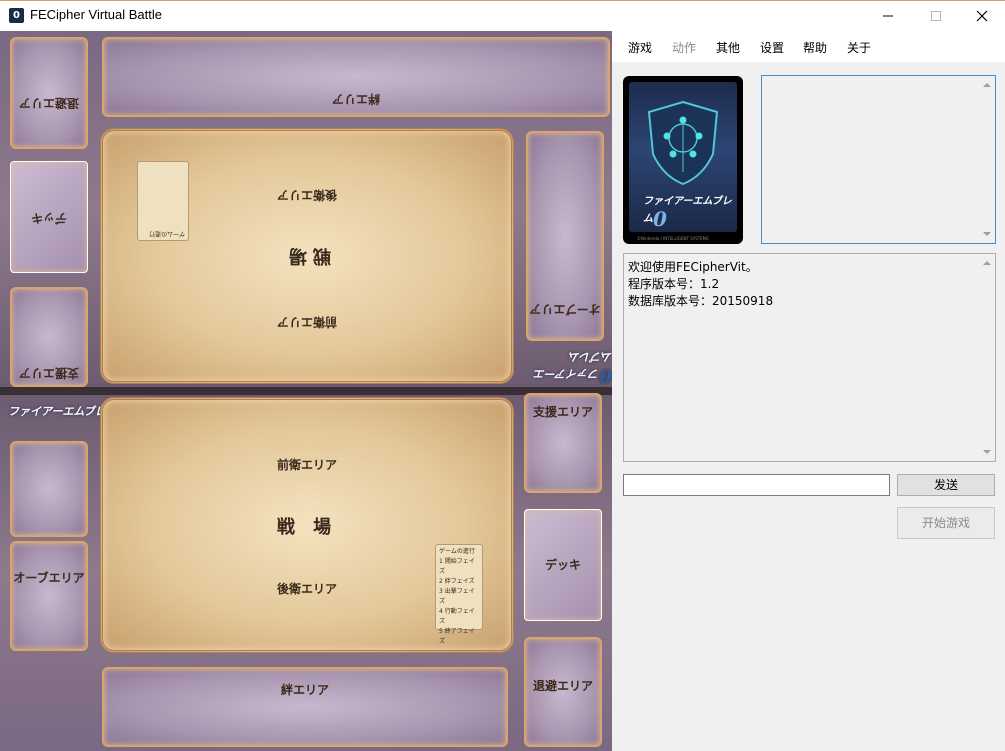 The height and width of the screenshot is (751, 1005). Describe the element at coordinates (683, 143) in the screenshot. I see `shield-emblem-icon` at that location.